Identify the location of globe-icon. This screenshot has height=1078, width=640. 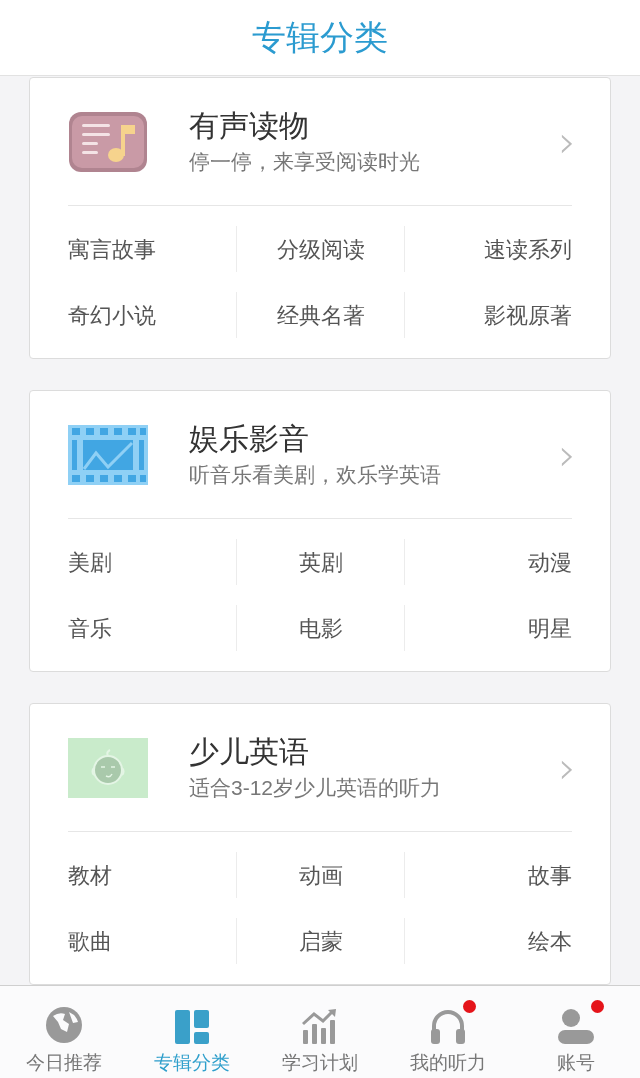
(64, 1025).